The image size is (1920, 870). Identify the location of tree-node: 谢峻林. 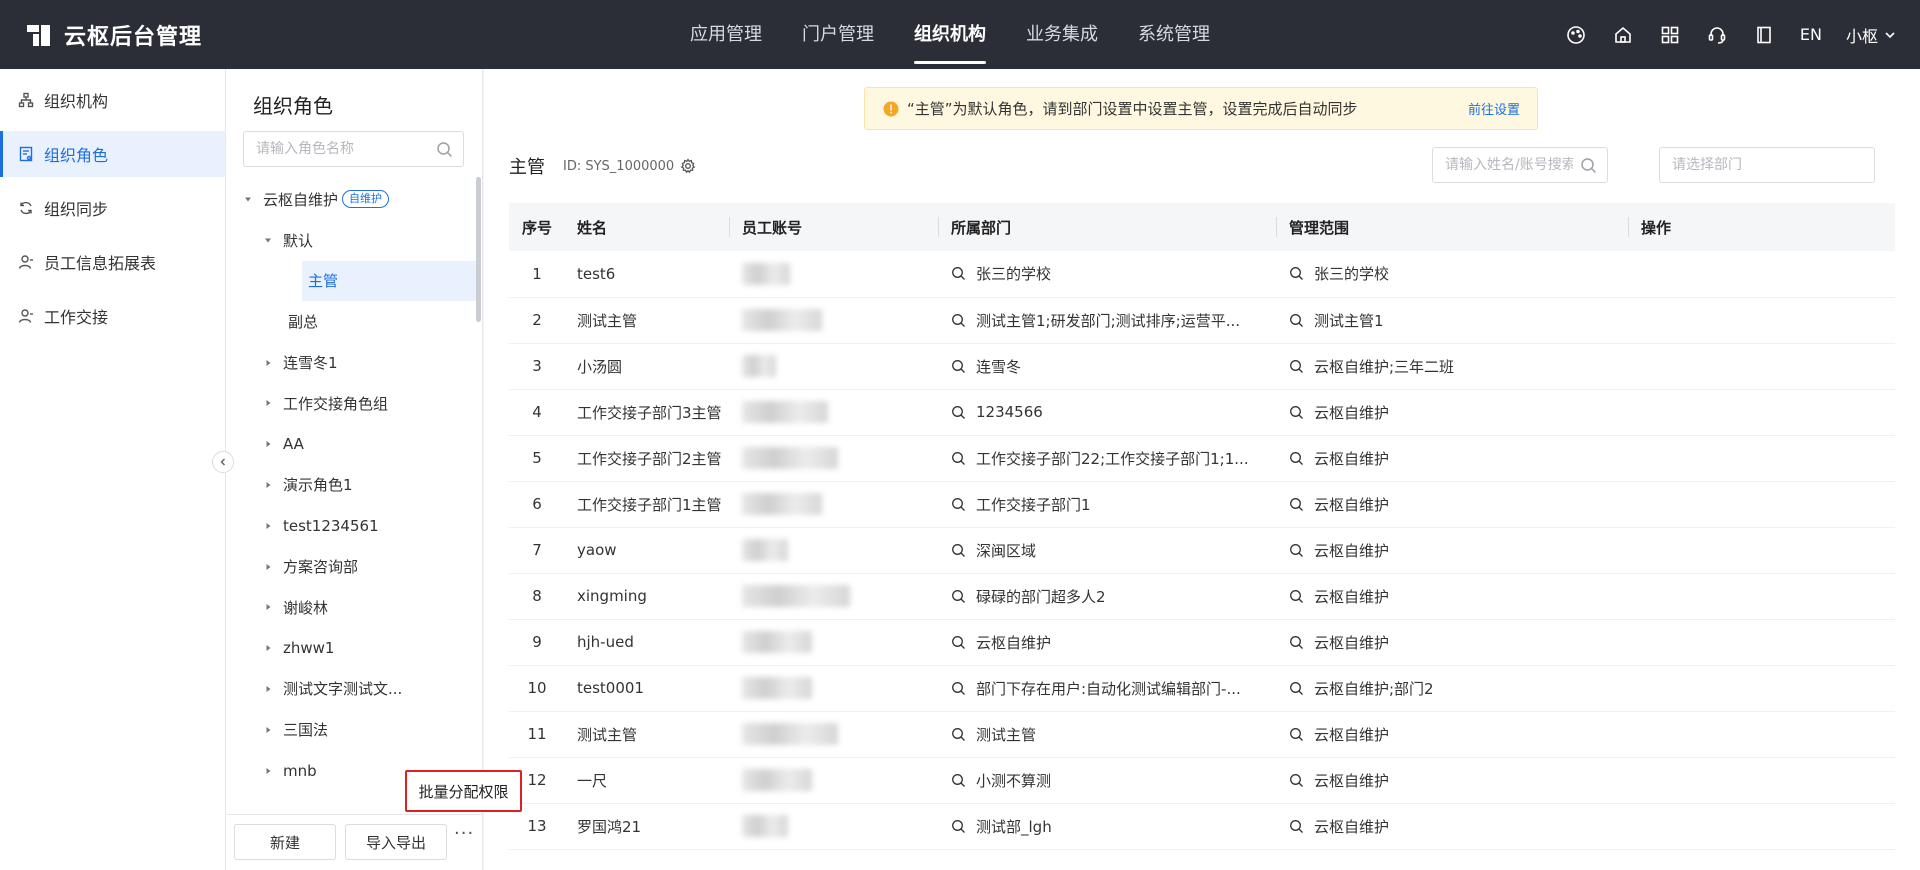
(351, 607).